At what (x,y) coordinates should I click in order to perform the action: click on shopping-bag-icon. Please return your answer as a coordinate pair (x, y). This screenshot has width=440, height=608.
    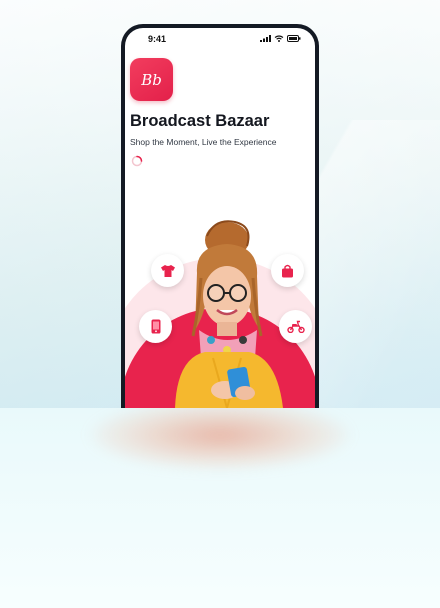
    Looking at the image, I should click on (287, 270).